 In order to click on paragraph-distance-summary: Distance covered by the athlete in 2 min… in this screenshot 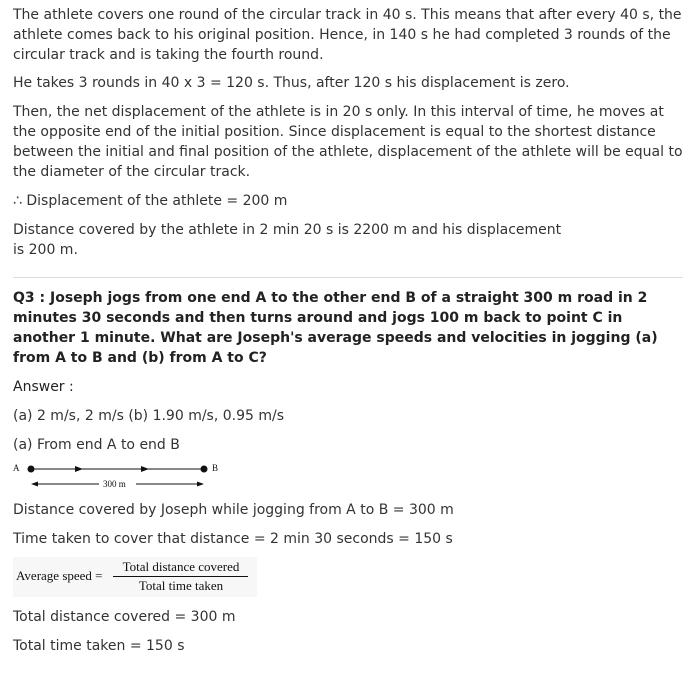, I will do `click(287, 240)`.